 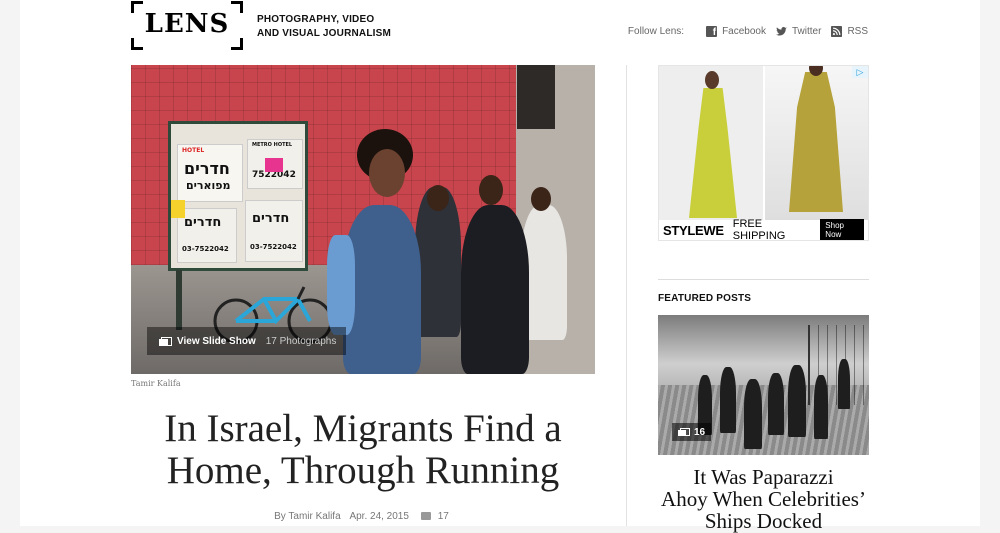 I want to click on publish-date: Apr. 24, 2015, so click(x=379, y=516).